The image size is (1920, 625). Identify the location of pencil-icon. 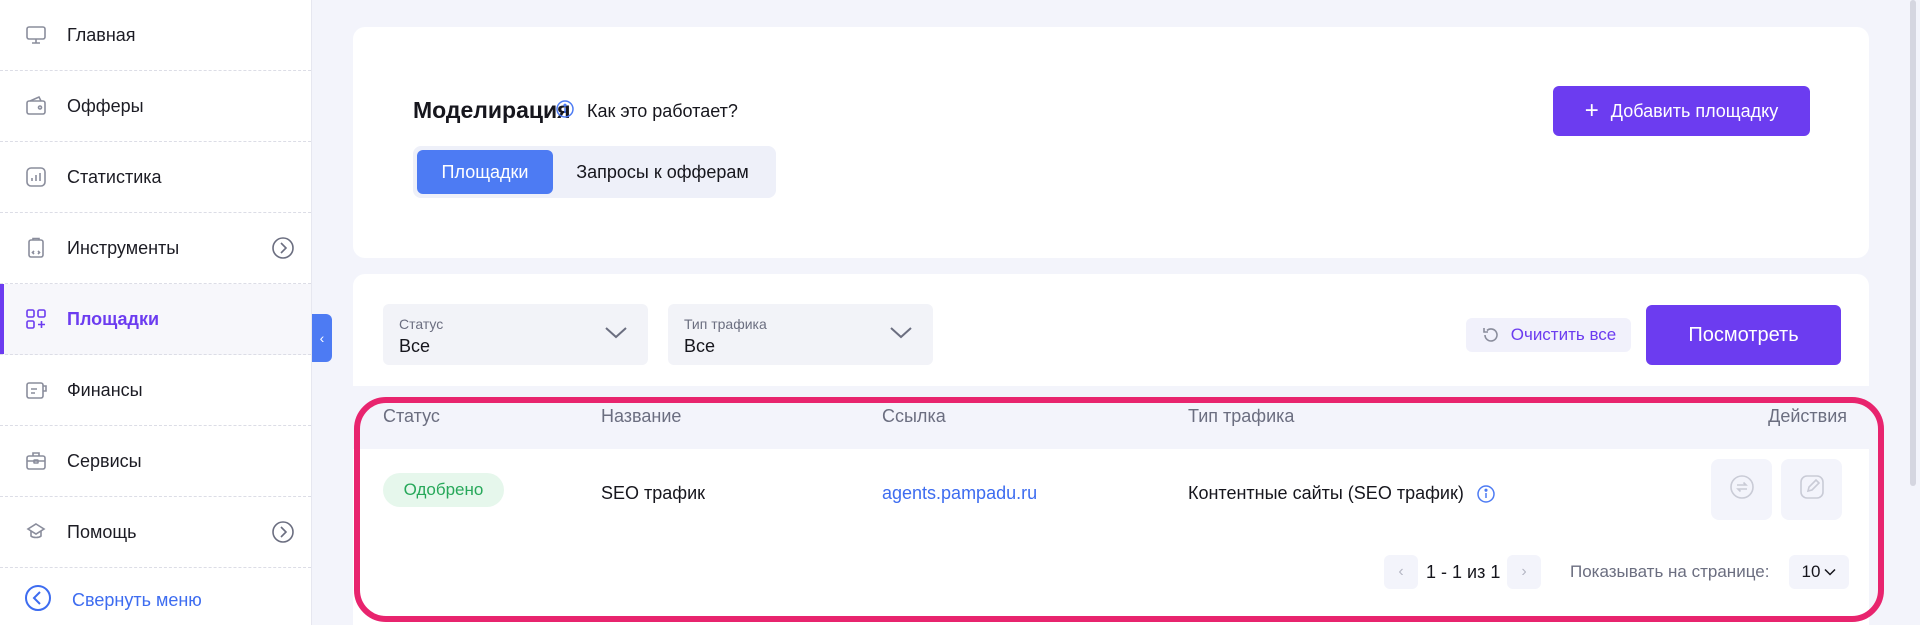
(1812, 489).